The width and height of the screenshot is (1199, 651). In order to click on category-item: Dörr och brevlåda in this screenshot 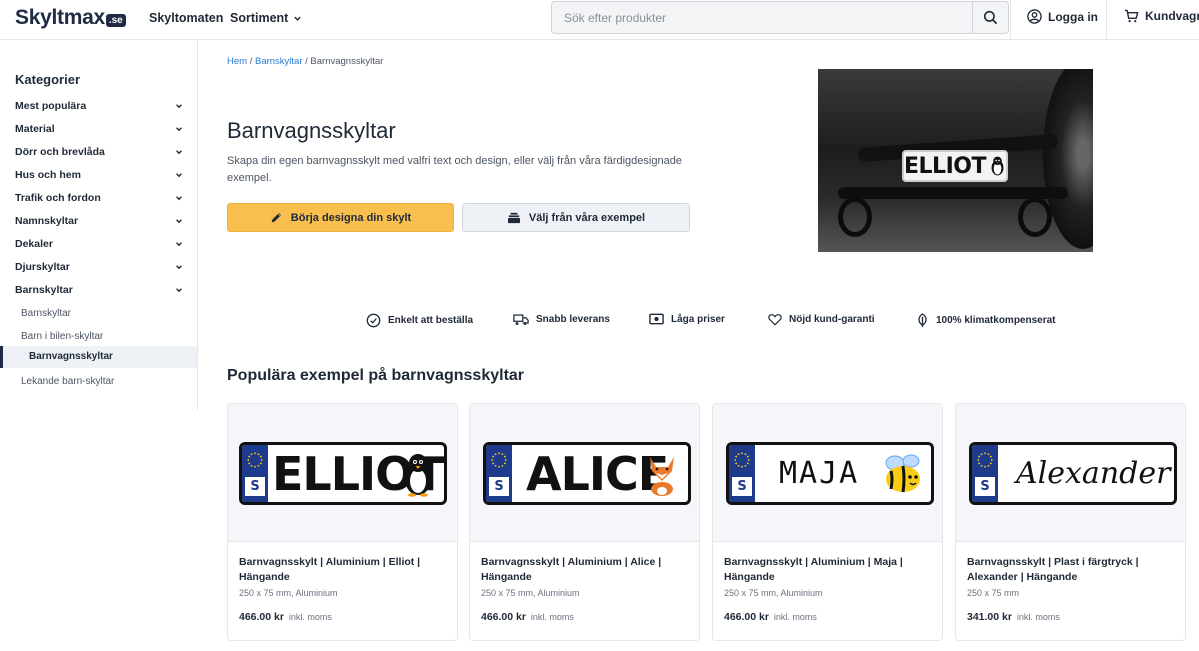, I will do `click(99, 152)`.